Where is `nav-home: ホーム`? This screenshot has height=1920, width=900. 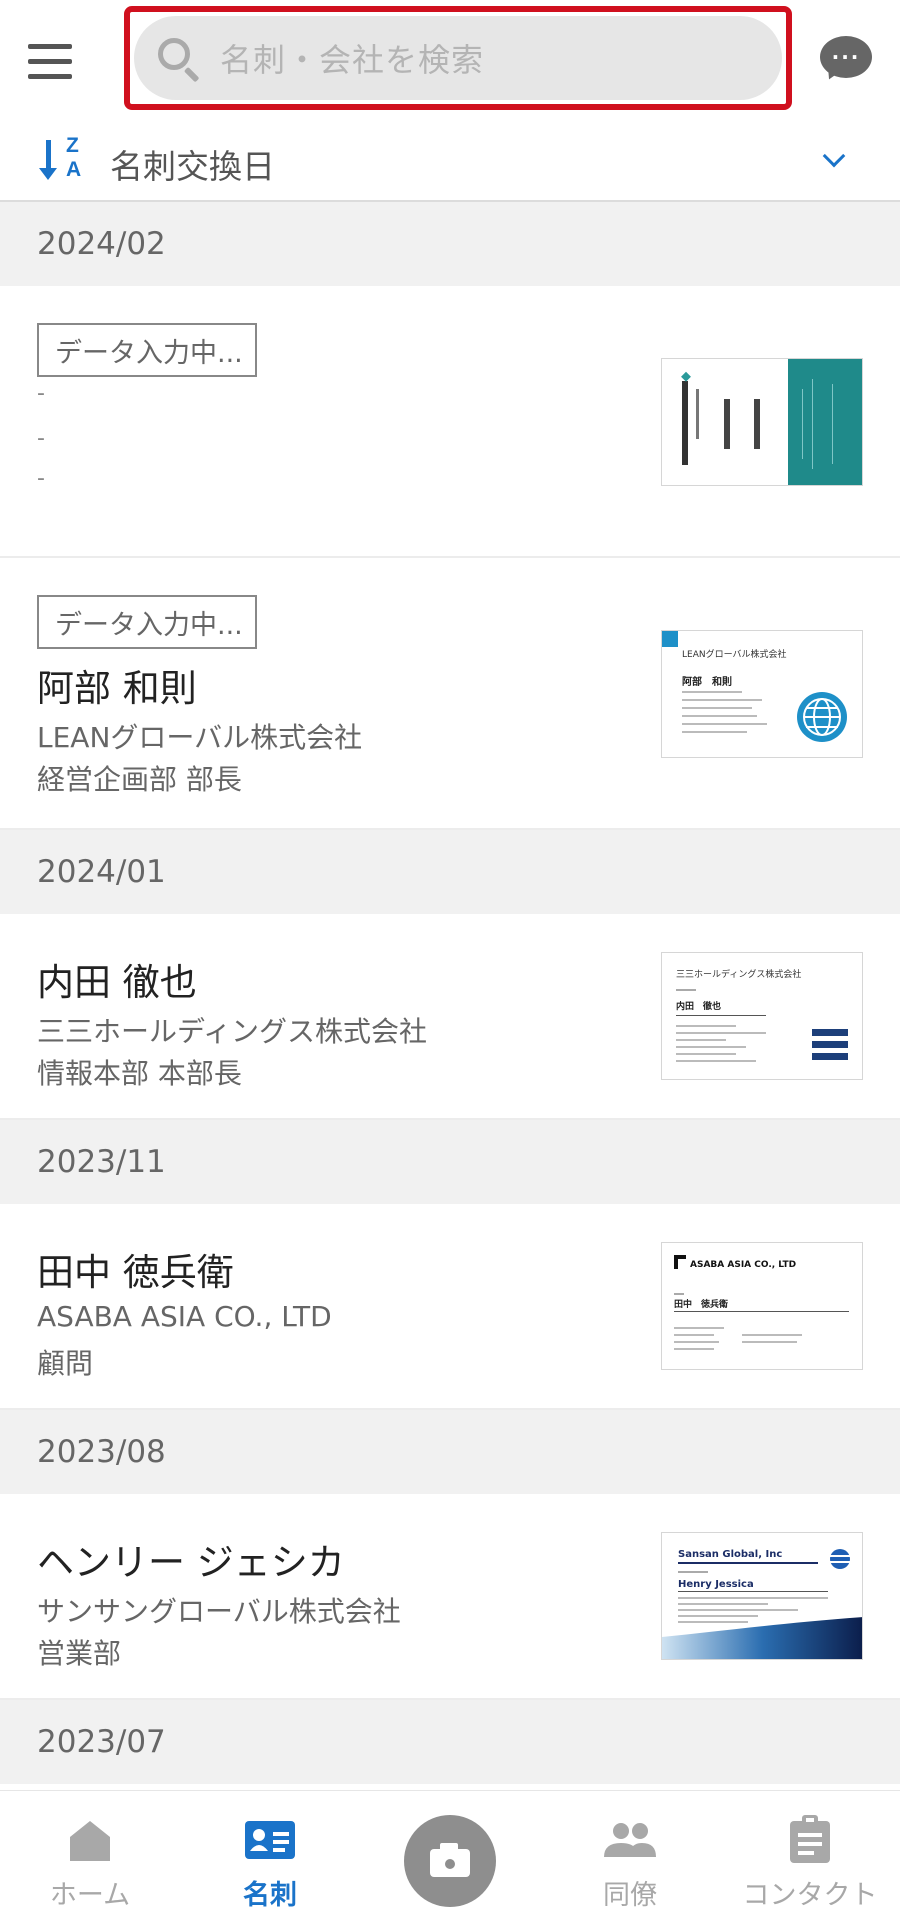 nav-home: ホーム is located at coordinates (90, 1855).